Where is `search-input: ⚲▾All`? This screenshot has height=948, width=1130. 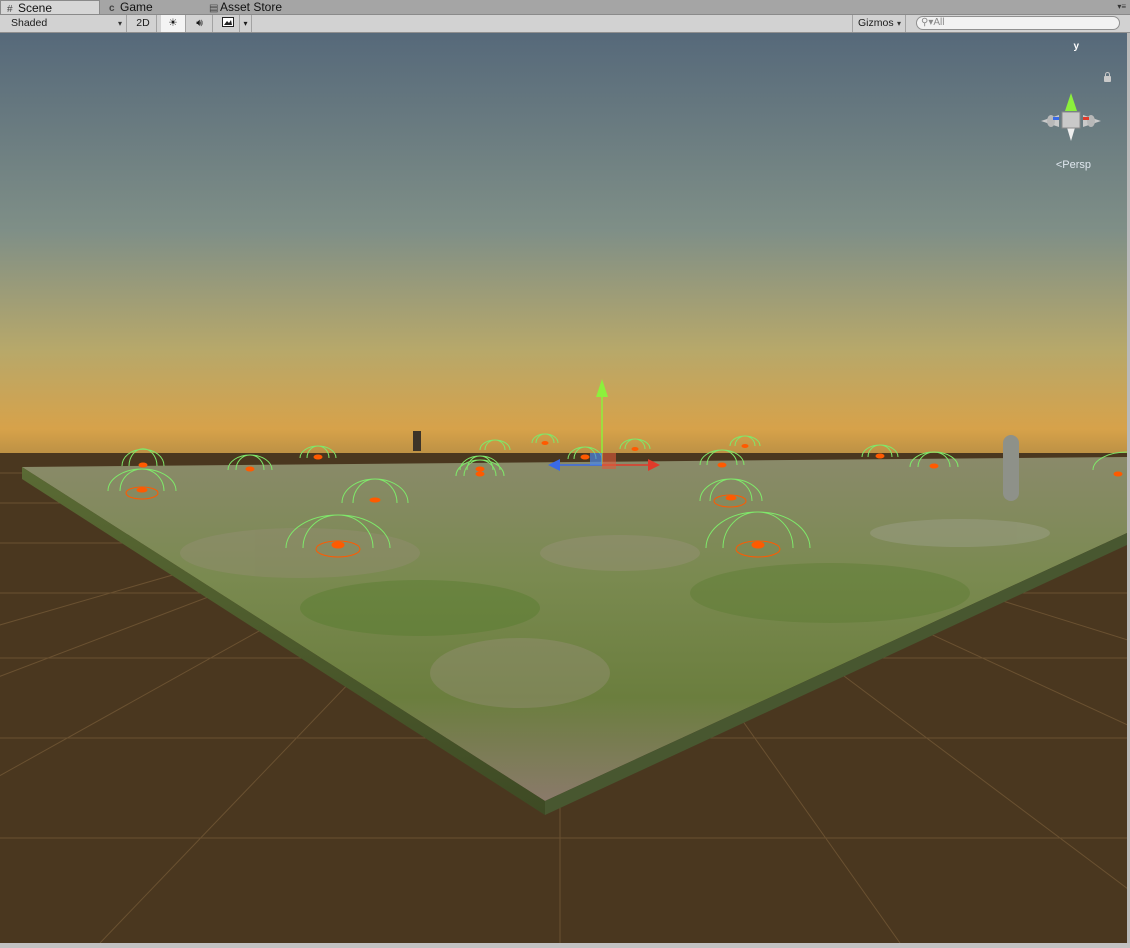 search-input: ⚲▾All is located at coordinates (1018, 23).